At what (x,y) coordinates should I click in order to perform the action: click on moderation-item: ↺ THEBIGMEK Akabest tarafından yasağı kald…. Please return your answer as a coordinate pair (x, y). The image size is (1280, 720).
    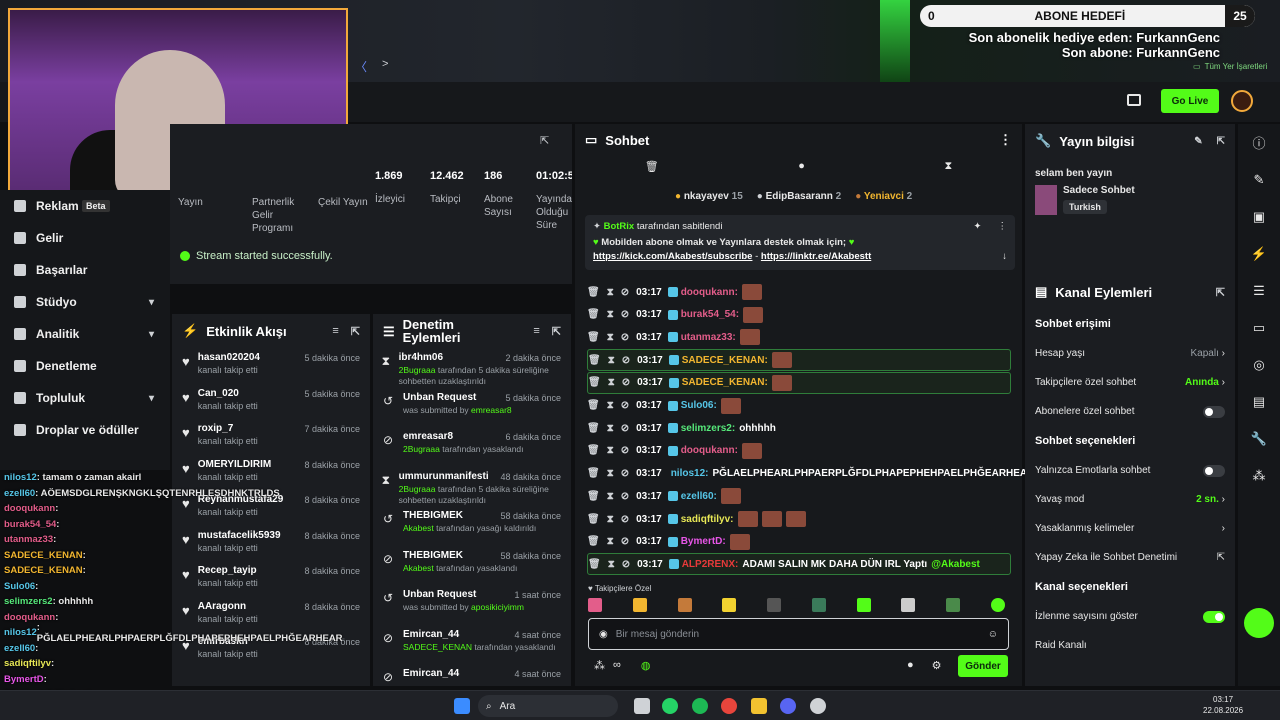
    Looking at the image, I should click on (472, 526).